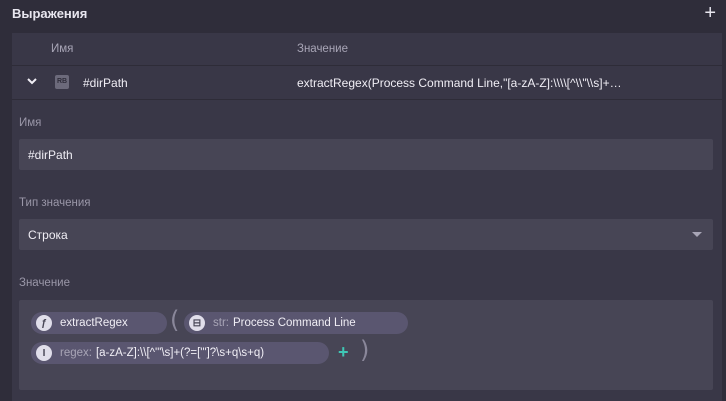  I want to click on plus-icon: +, so click(710, 13).